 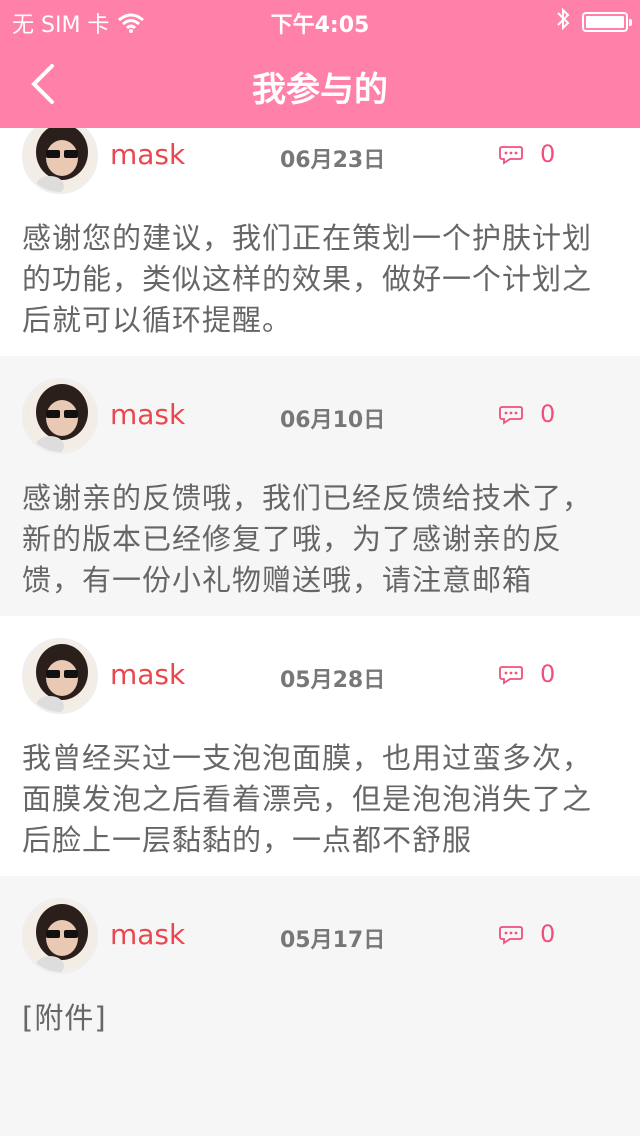 I want to click on nav-bar: 我参与的, so click(x=320, y=84).